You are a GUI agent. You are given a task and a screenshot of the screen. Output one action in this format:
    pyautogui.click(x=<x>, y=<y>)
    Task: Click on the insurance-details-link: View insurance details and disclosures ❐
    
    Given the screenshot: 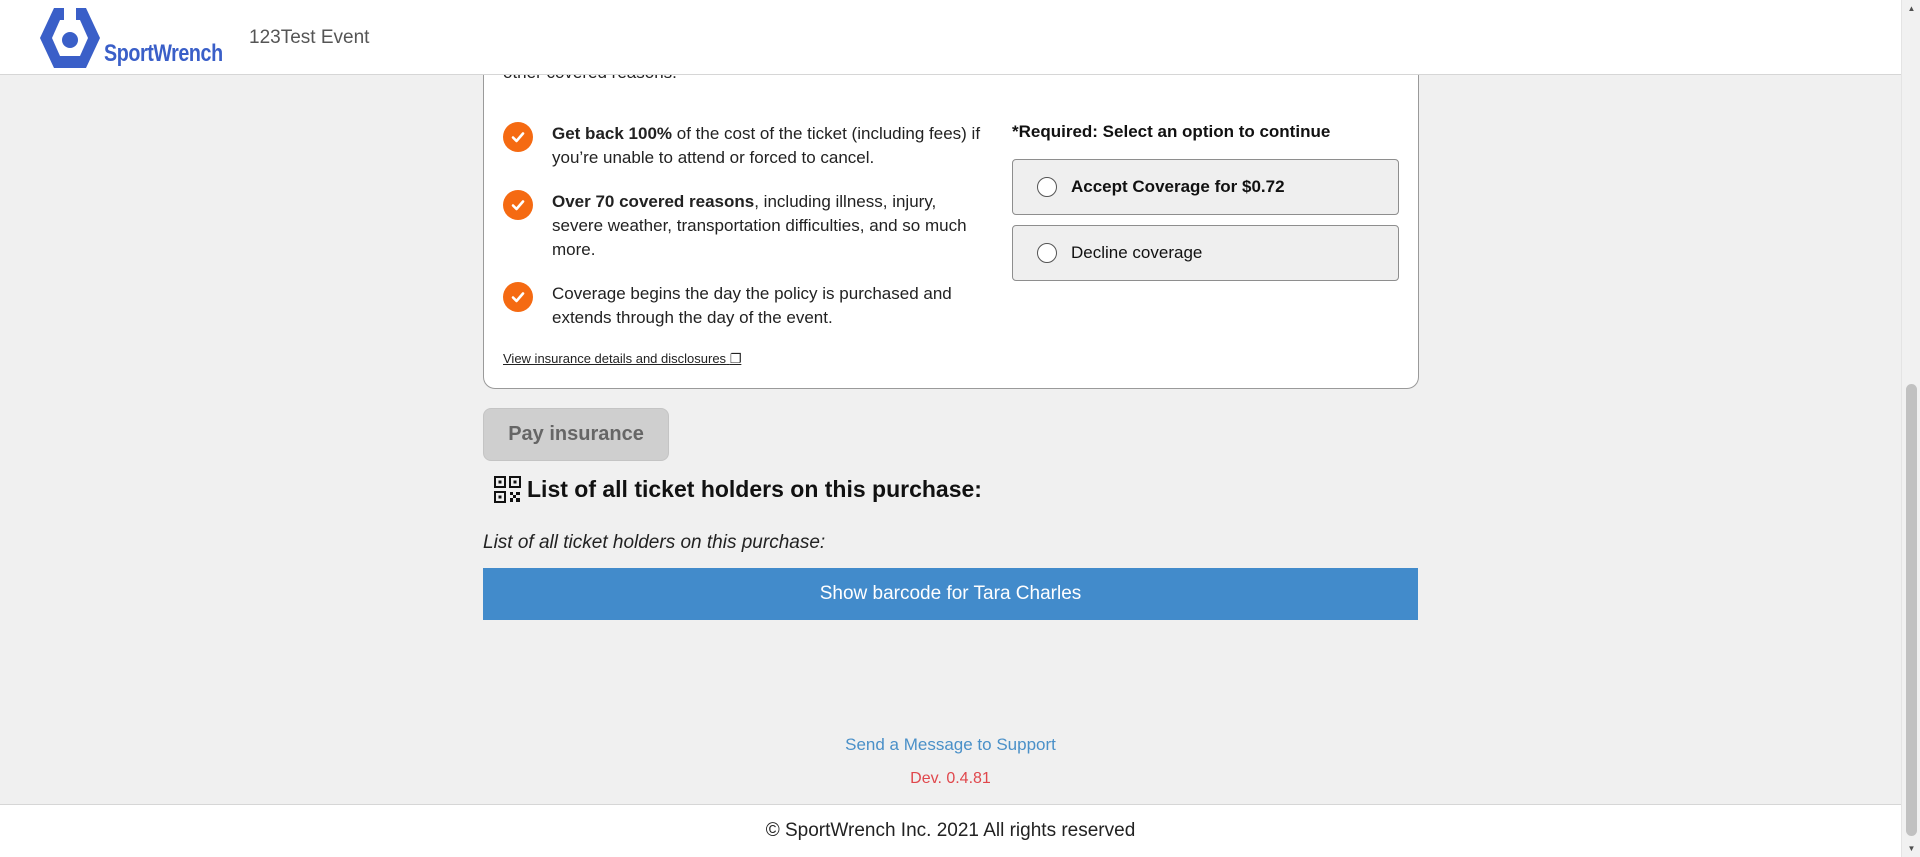 What is the action you would take?
    pyautogui.click(x=622, y=359)
    